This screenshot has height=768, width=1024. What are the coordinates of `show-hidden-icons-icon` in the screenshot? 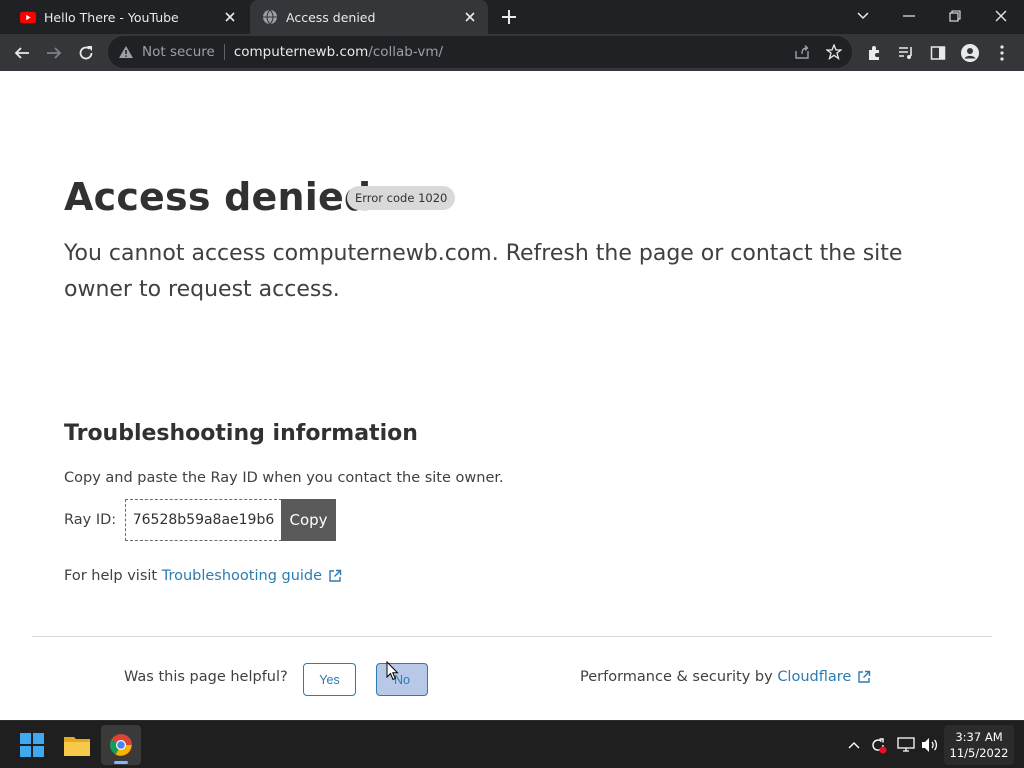 It's located at (854, 745).